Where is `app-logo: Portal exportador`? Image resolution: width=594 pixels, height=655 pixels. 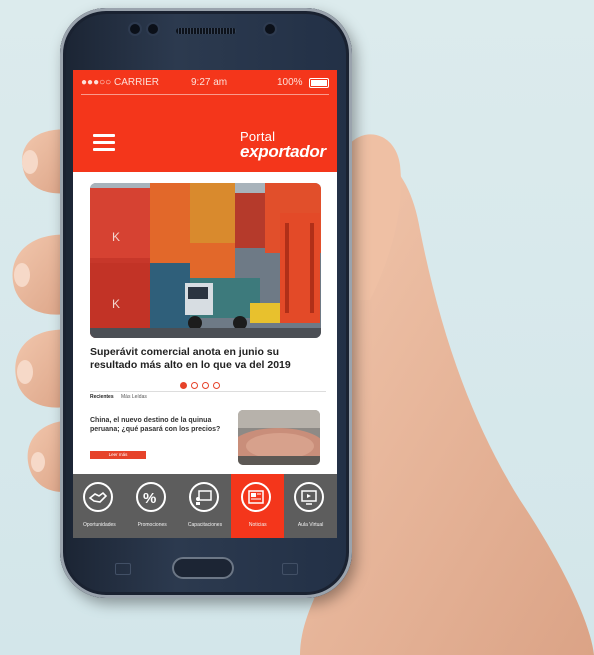 app-logo: Portal exportador is located at coordinates (283, 145).